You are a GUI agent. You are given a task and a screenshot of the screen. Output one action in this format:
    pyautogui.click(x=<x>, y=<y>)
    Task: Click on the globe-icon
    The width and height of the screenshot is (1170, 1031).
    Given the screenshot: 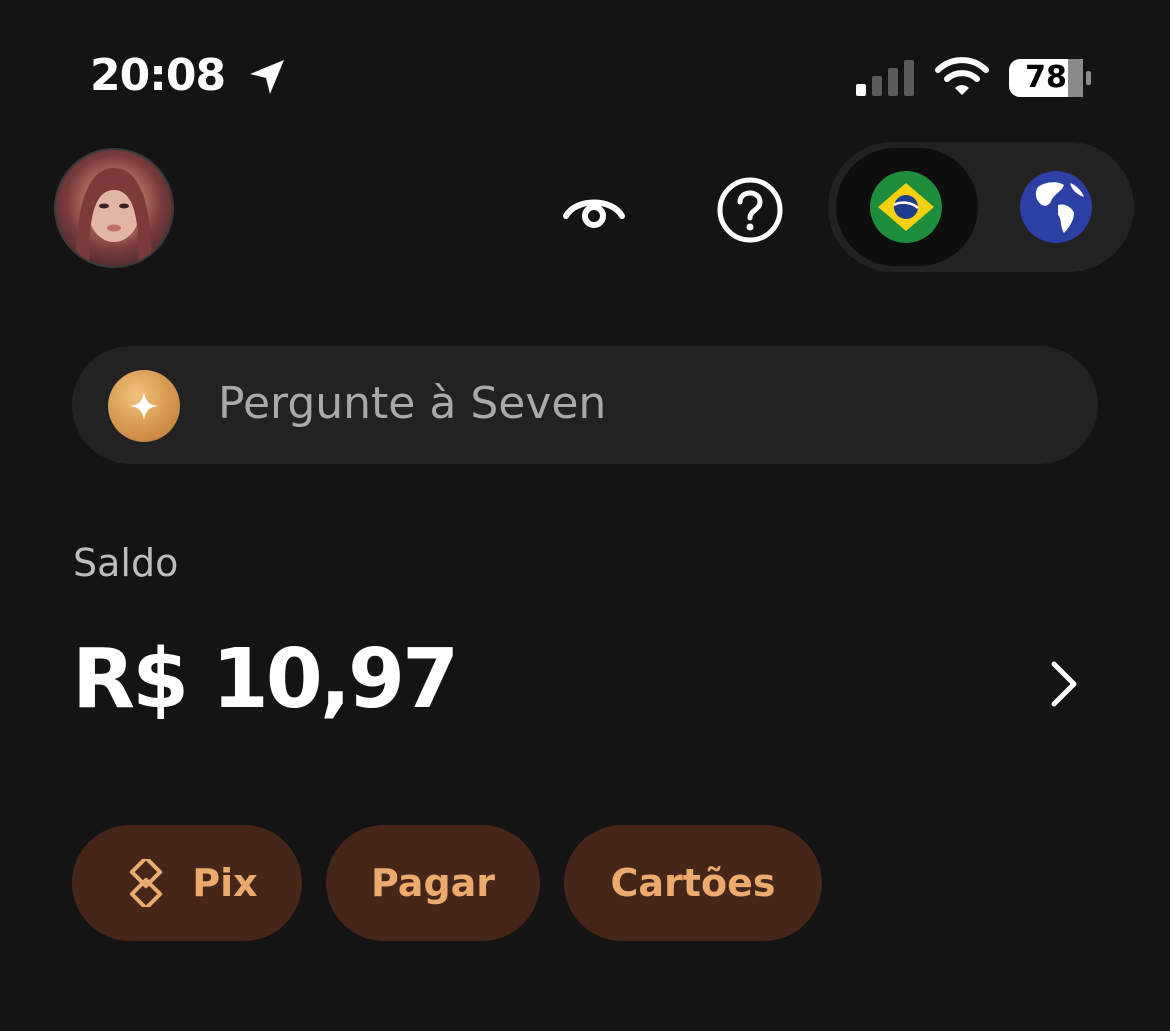 What is the action you would take?
    pyautogui.click(x=1056, y=207)
    